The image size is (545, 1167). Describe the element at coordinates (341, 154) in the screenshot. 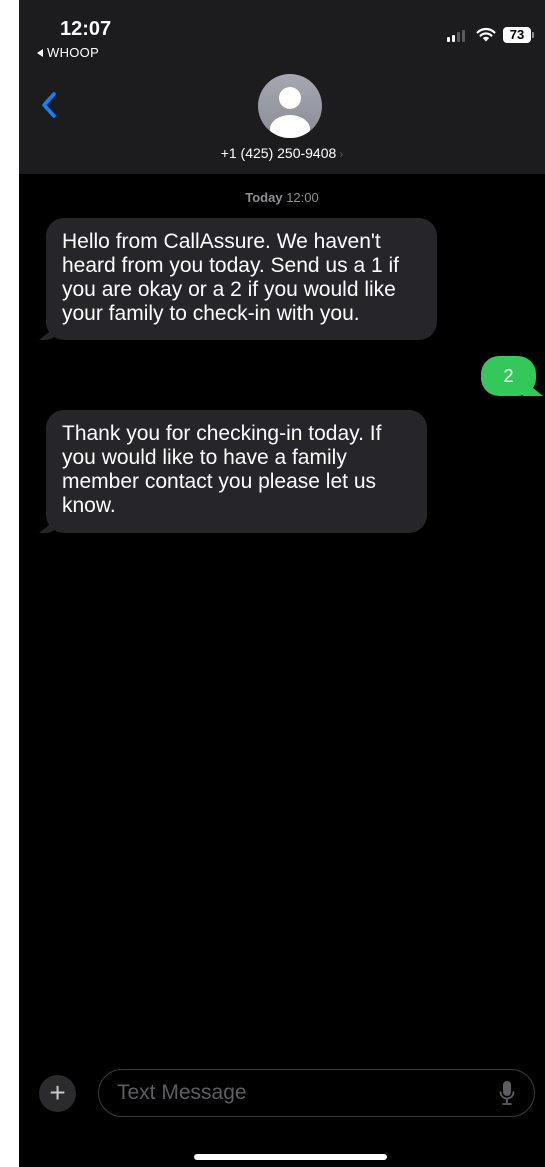

I see `chevron-right-icon: ›` at that location.